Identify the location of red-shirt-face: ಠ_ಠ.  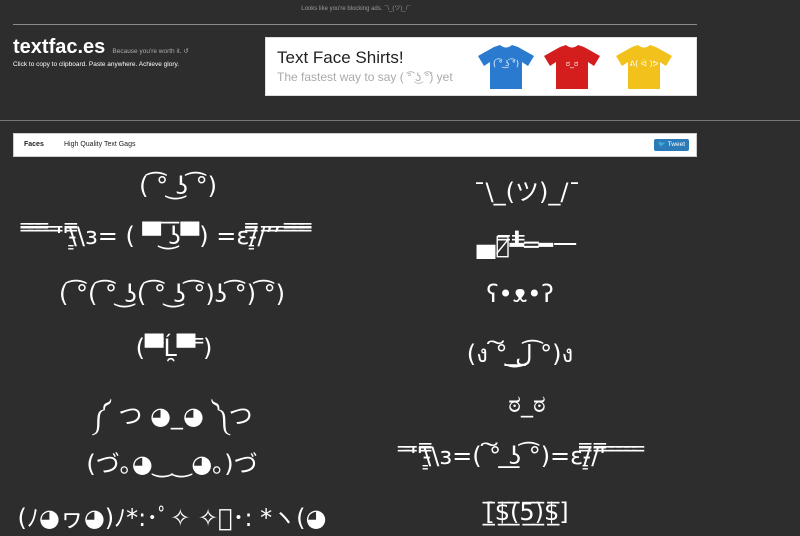
(572, 63).